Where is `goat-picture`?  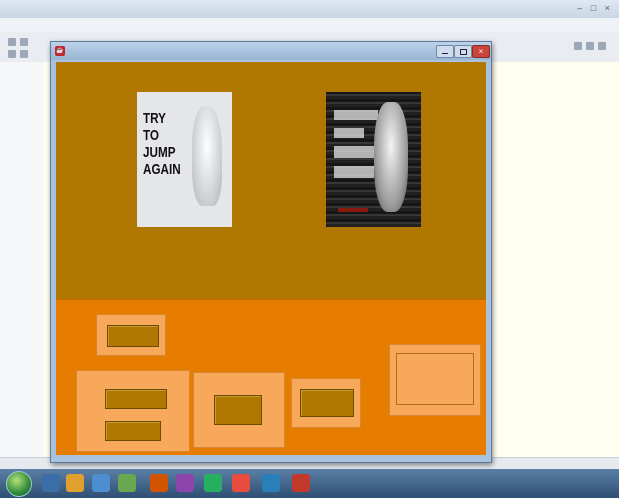
goat-picture is located at coordinates (207, 156).